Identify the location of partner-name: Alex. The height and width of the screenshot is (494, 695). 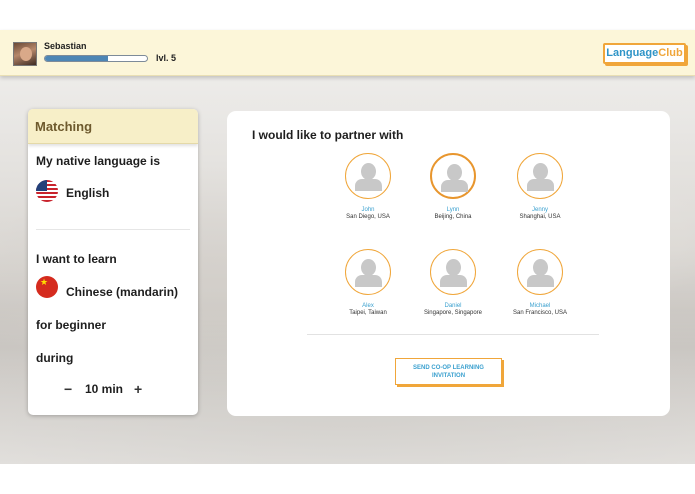
(368, 306).